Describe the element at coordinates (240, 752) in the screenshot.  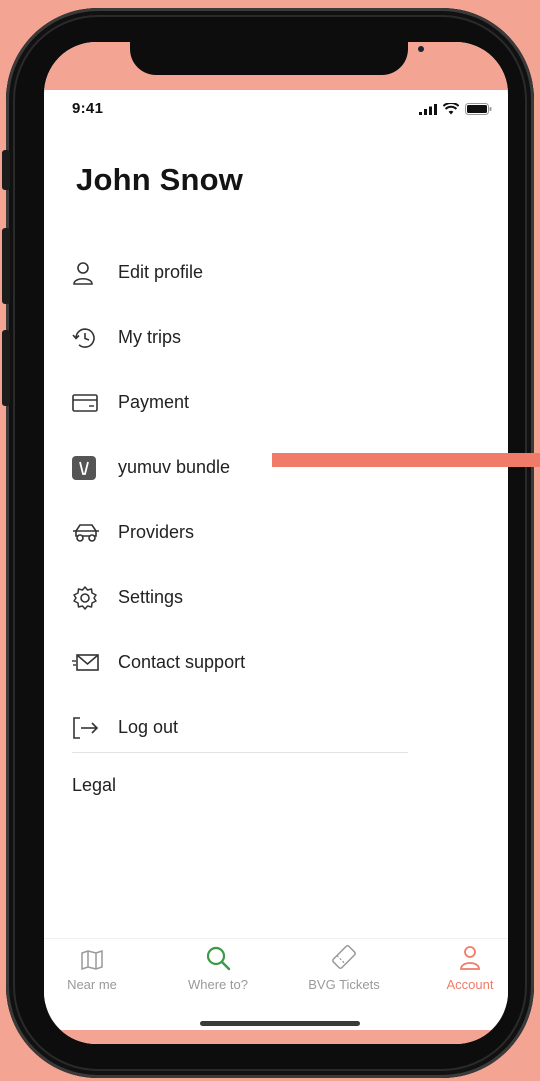
I see `menu-divider` at that location.